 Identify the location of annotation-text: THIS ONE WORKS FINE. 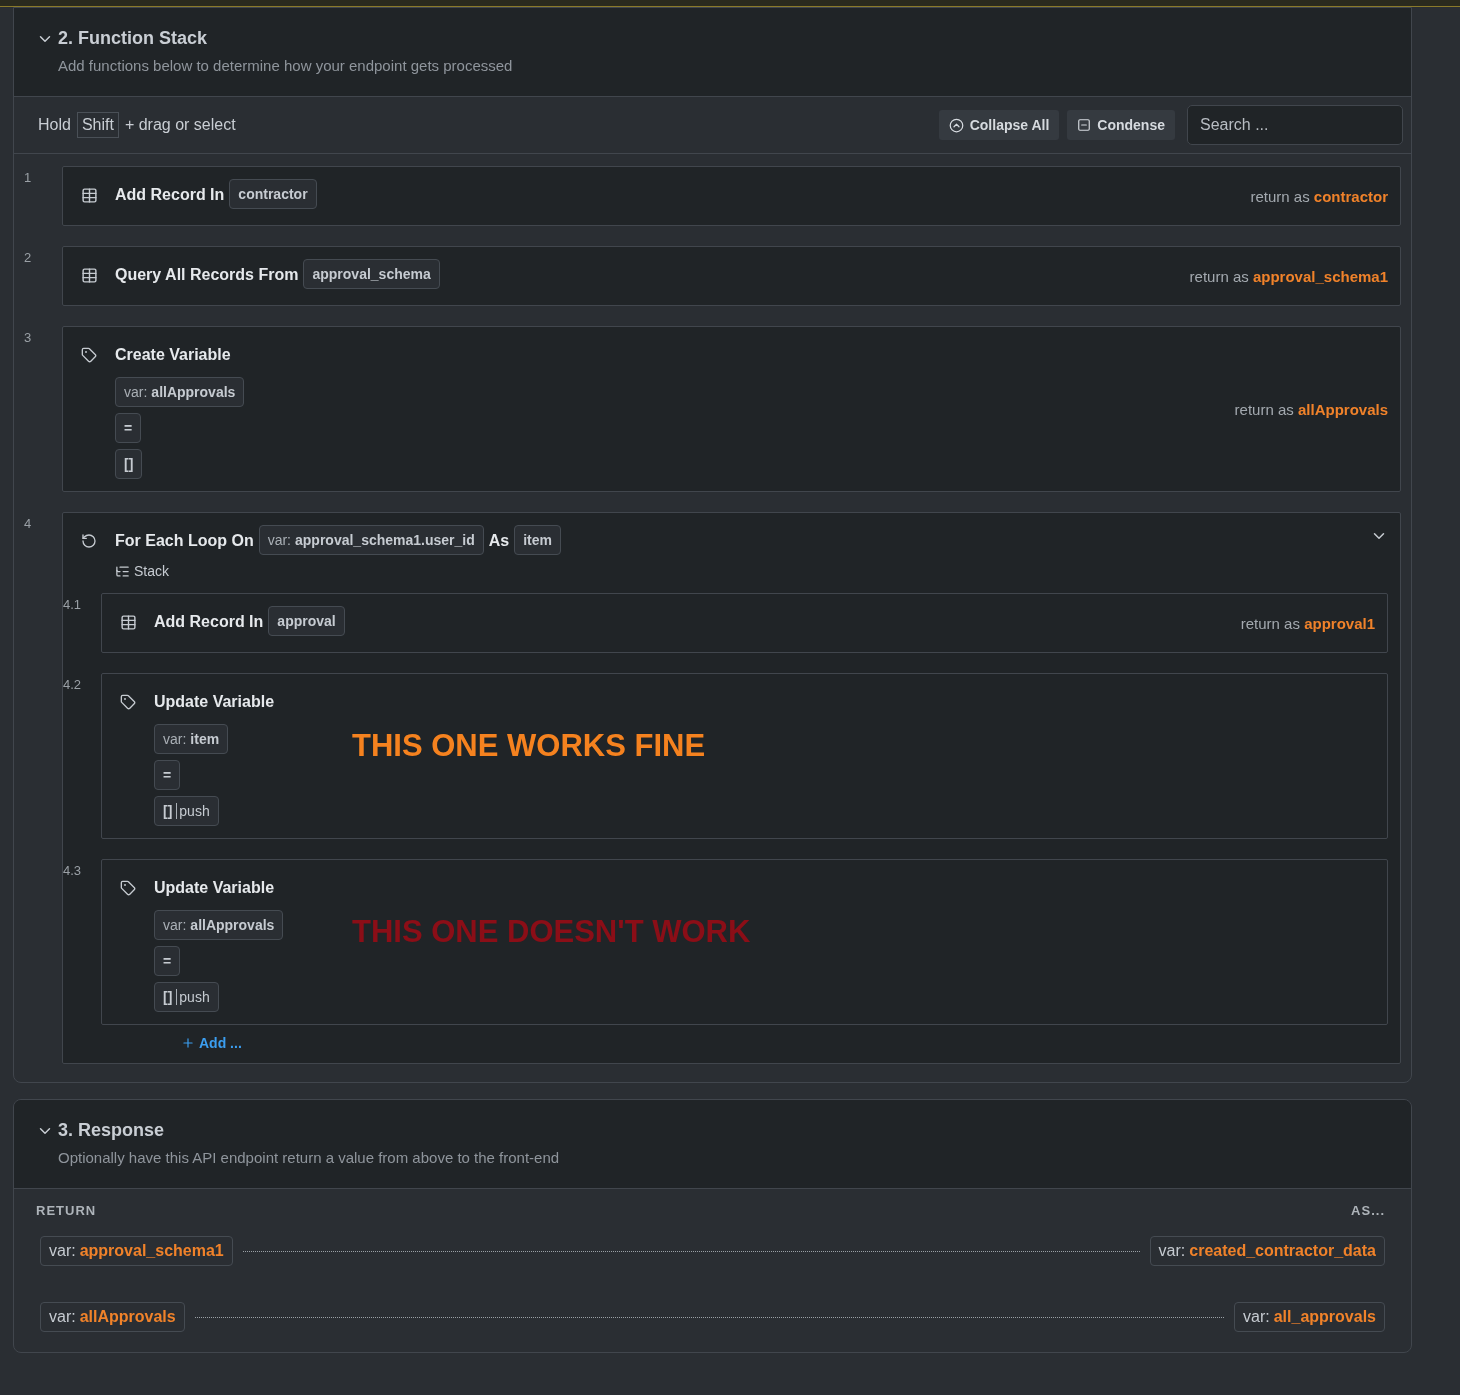
(529, 746).